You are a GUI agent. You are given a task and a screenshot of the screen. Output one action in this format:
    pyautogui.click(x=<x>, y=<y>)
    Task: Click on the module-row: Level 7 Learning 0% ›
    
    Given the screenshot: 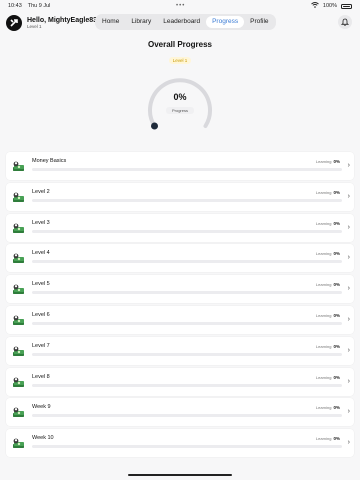 What is the action you would take?
    pyautogui.click(x=180, y=350)
    